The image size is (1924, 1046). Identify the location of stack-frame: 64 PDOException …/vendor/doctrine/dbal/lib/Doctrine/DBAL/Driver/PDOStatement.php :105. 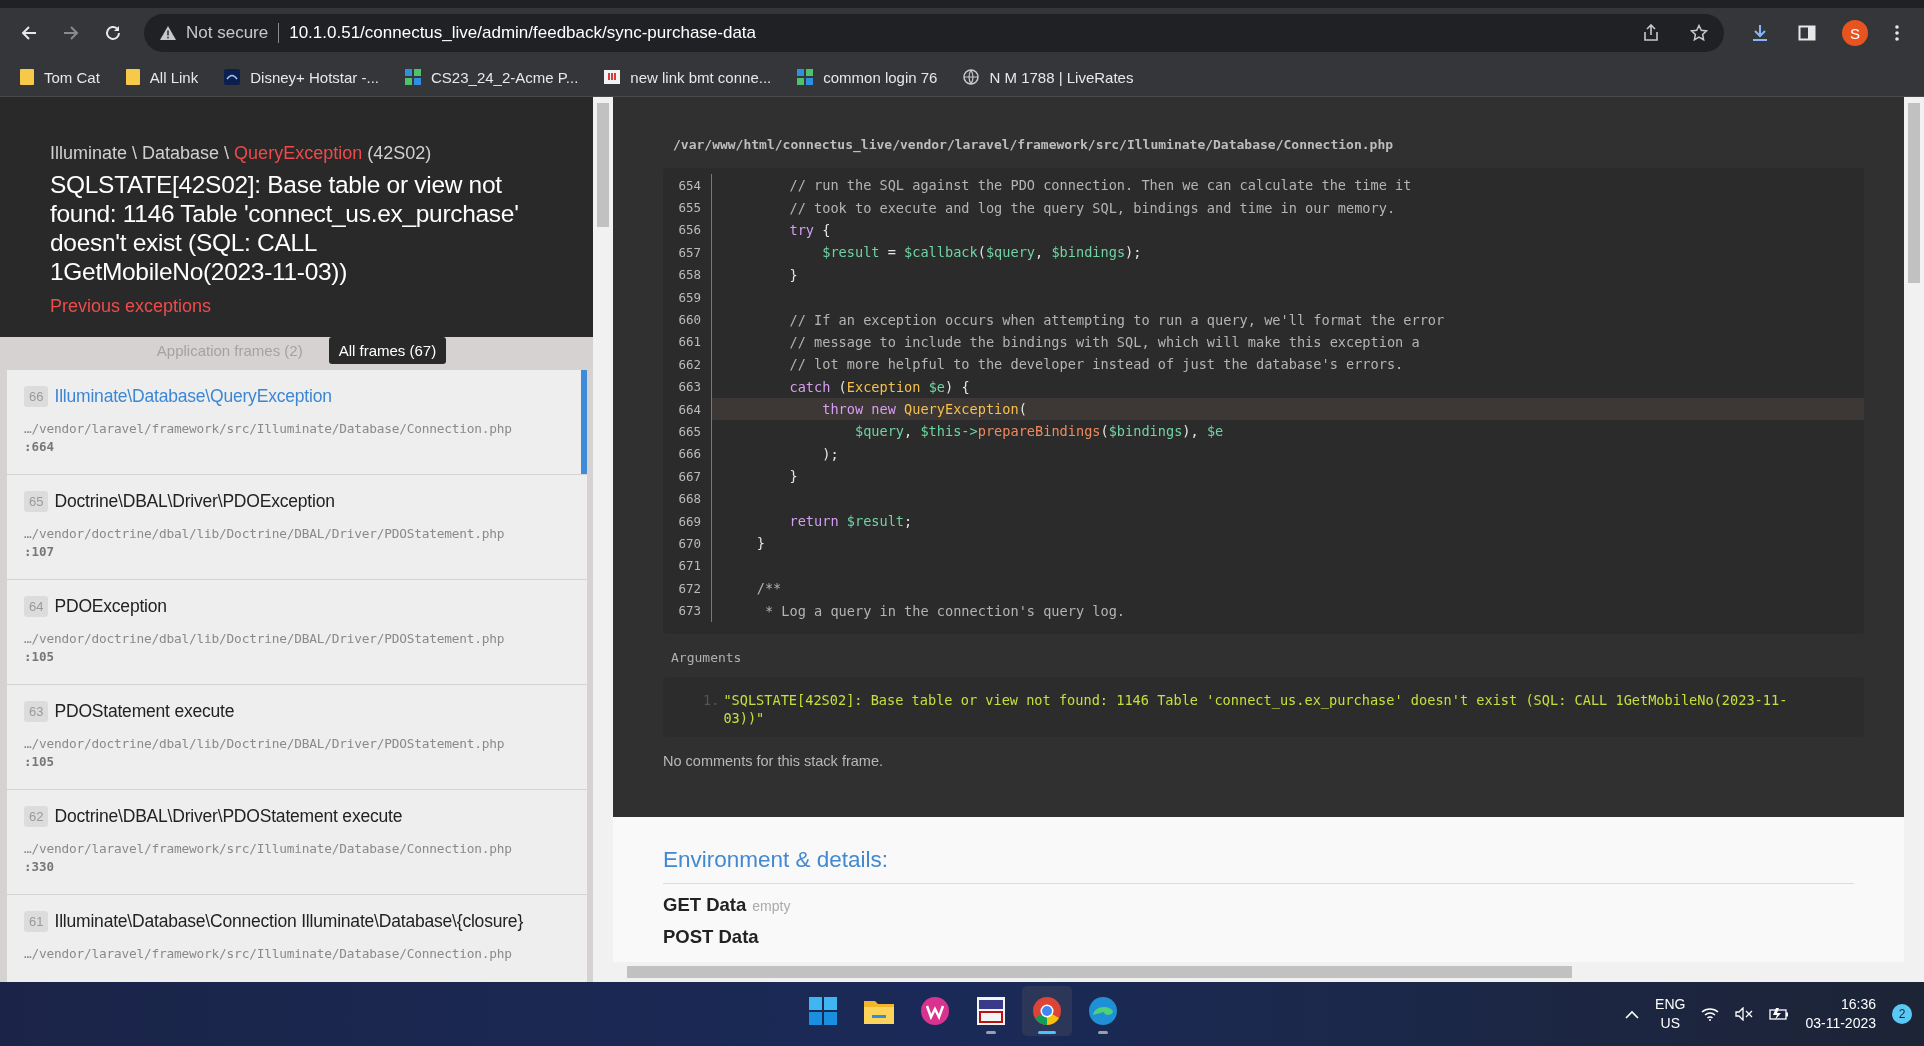
(297, 632).